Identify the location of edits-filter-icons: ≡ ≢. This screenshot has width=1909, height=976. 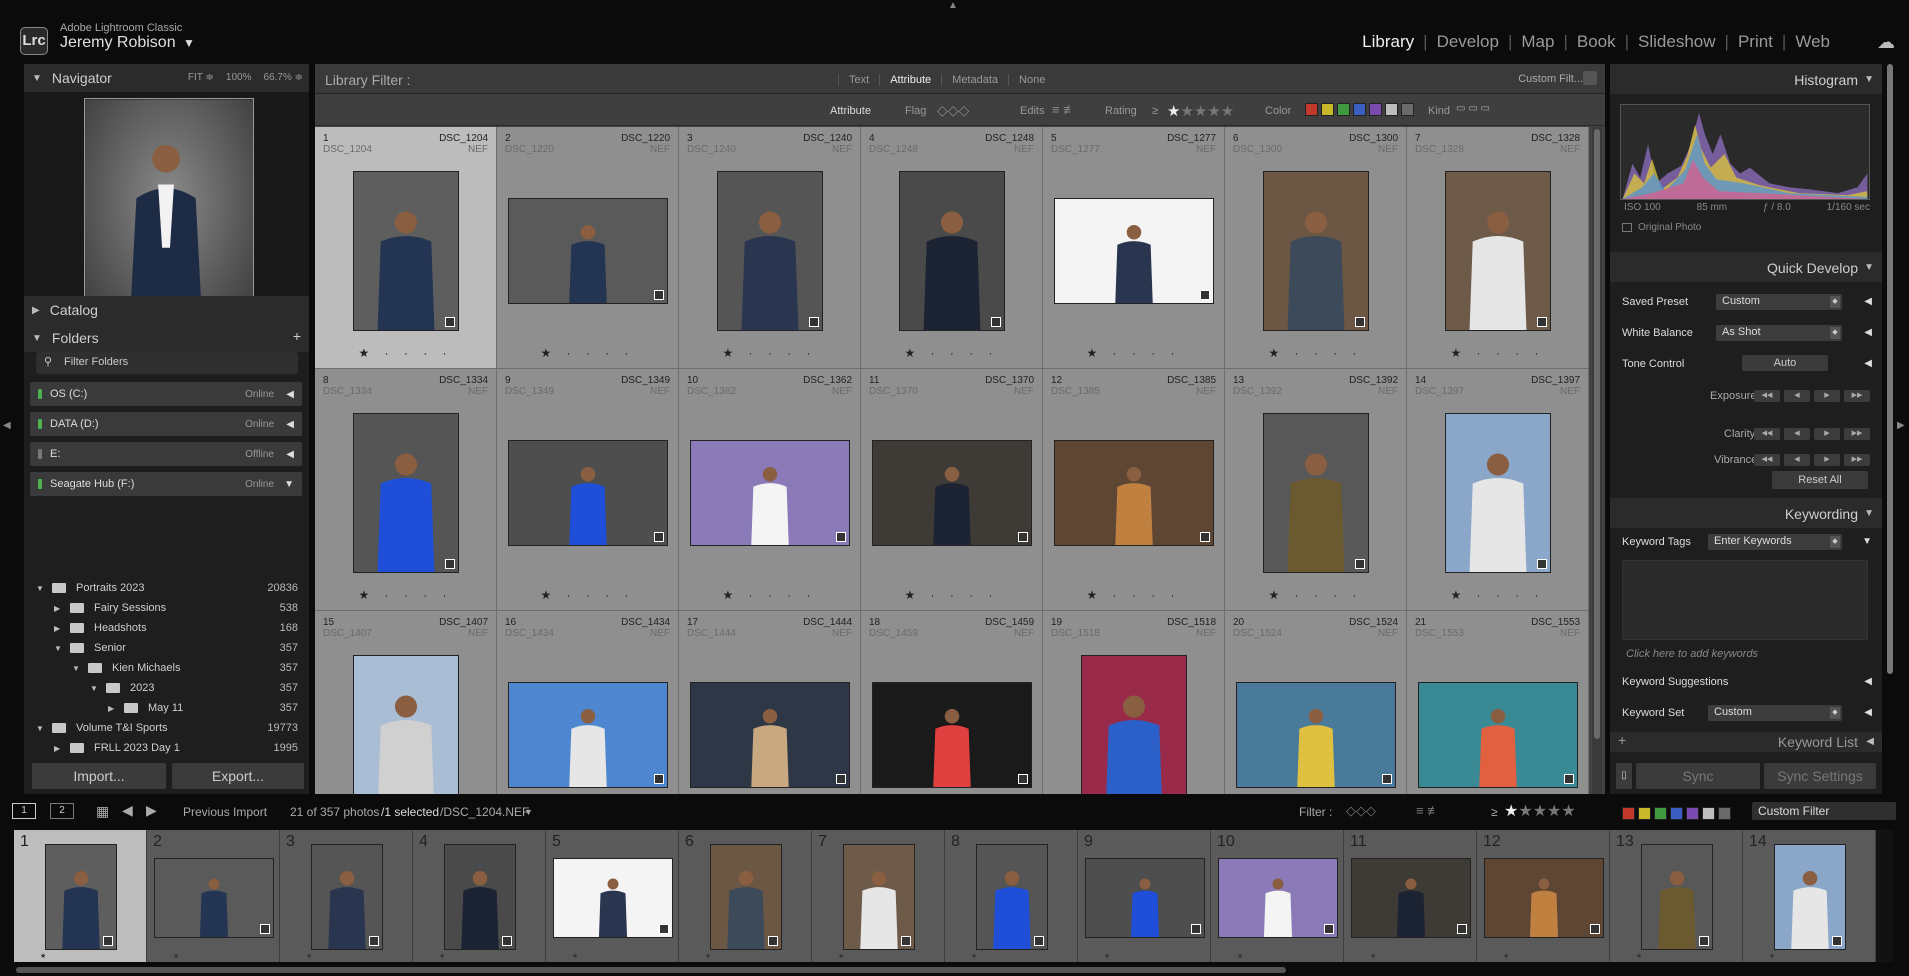
(1064, 109).